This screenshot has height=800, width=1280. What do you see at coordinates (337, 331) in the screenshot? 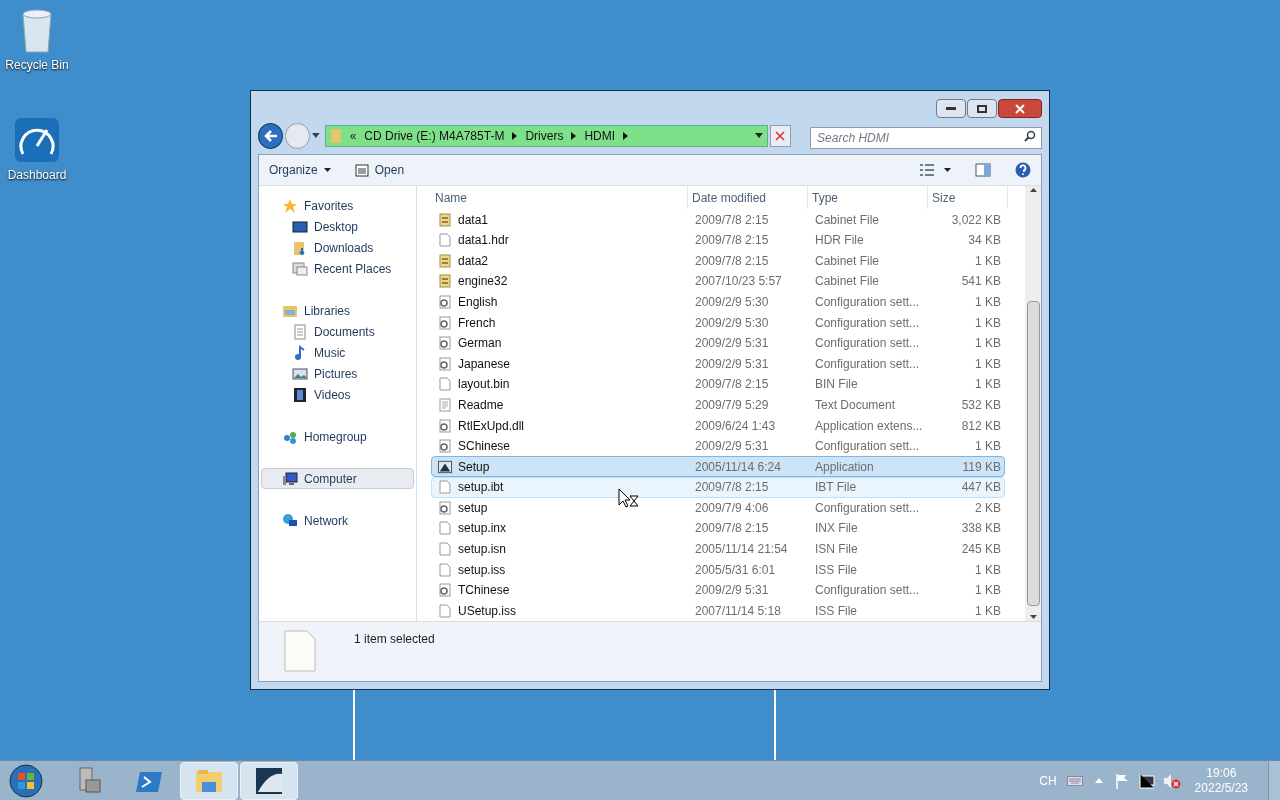
I see `nav-item: Documents` at bounding box center [337, 331].